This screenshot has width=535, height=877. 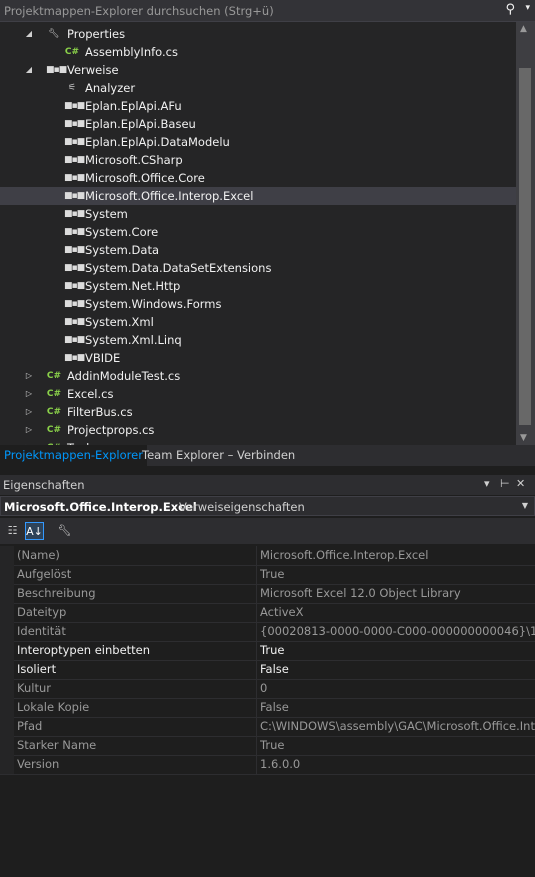 What do you see at coordinates (520, 483) in the screenshot?
I see `close-icon: ✕` at bounding box center [520, 483].